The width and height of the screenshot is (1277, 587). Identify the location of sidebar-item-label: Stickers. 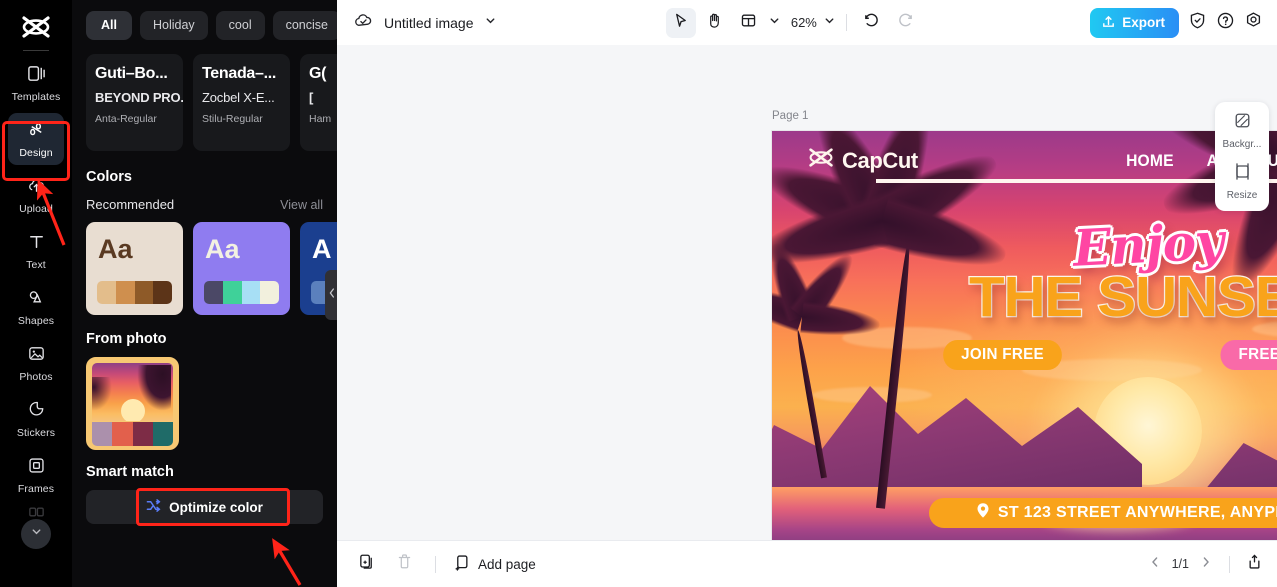
(36, 432).